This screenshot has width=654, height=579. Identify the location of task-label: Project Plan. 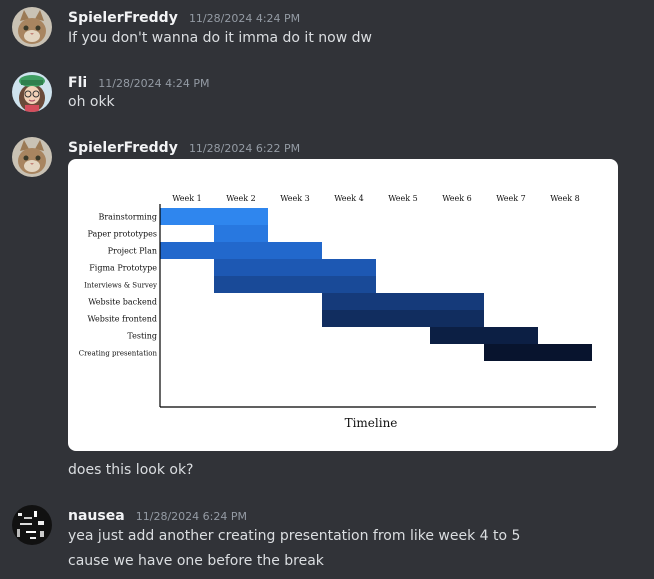
(132, 251).